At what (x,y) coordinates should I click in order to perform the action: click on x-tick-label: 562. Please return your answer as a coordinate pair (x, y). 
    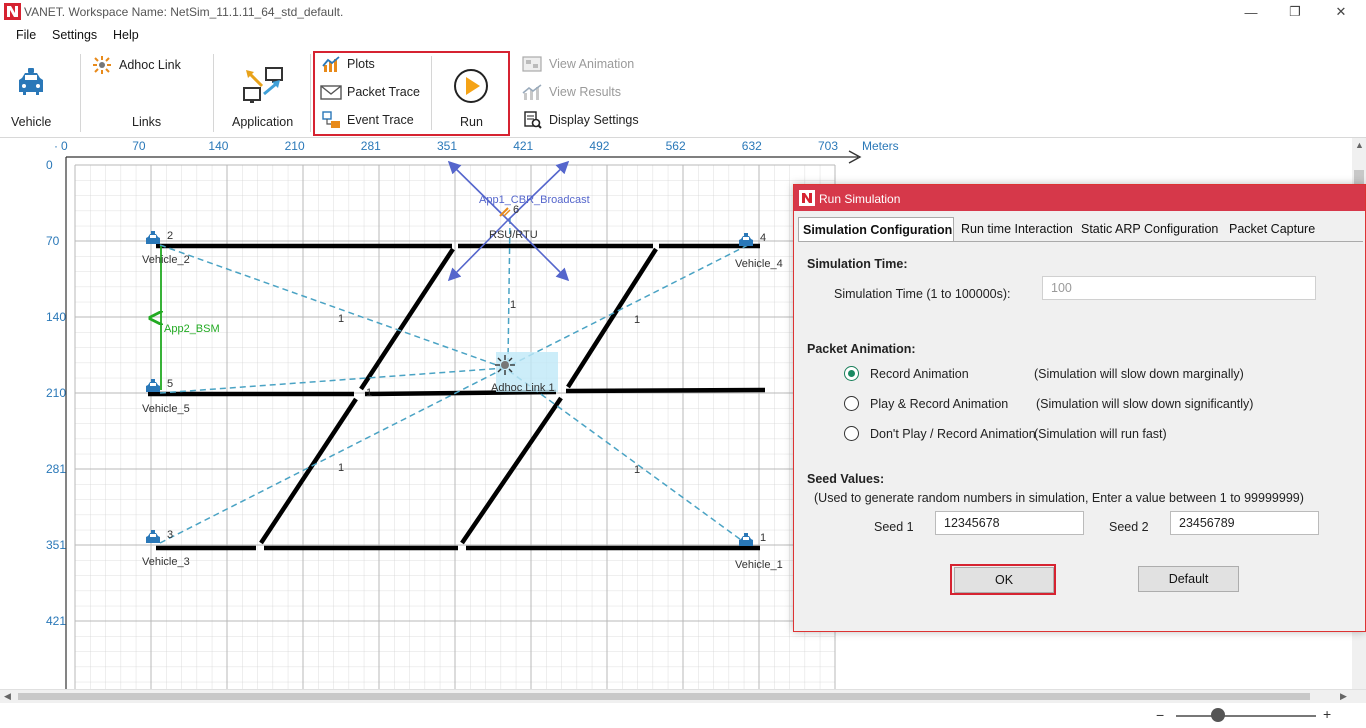
    Looking at the image, I should click on (676, 146).